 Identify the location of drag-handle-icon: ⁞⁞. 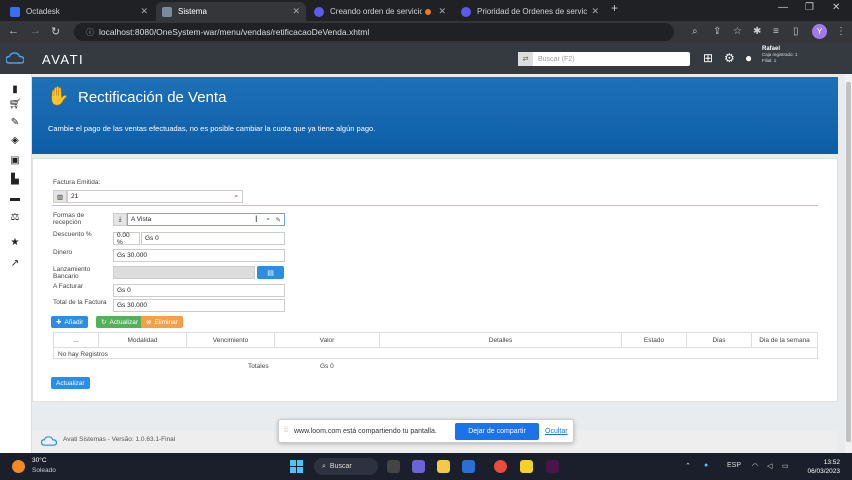
(286, 430).